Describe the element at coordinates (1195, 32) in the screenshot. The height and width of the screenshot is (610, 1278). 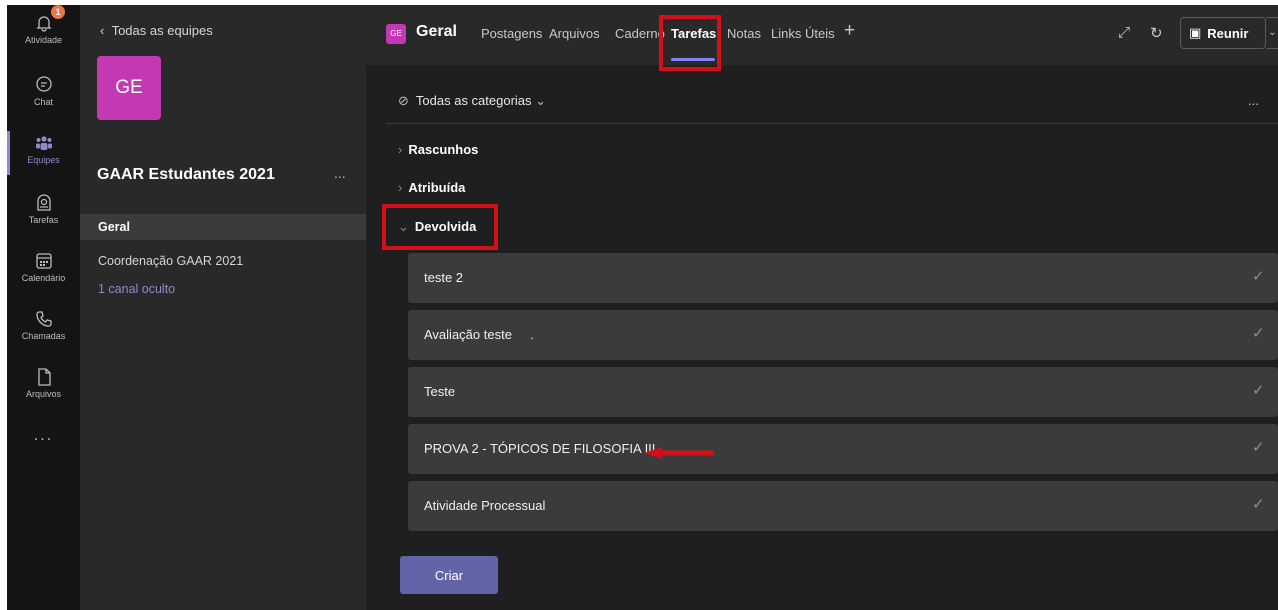
I see `video-camera-icon: ▣` at that location.